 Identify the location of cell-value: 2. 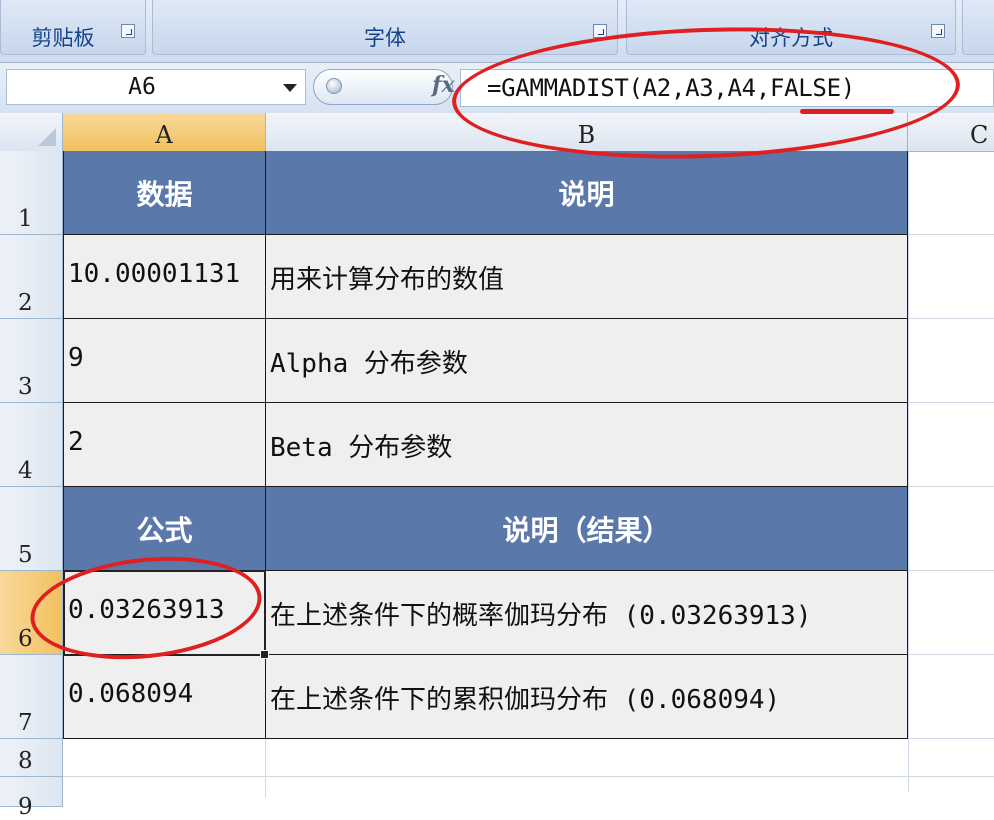
(76, 442).